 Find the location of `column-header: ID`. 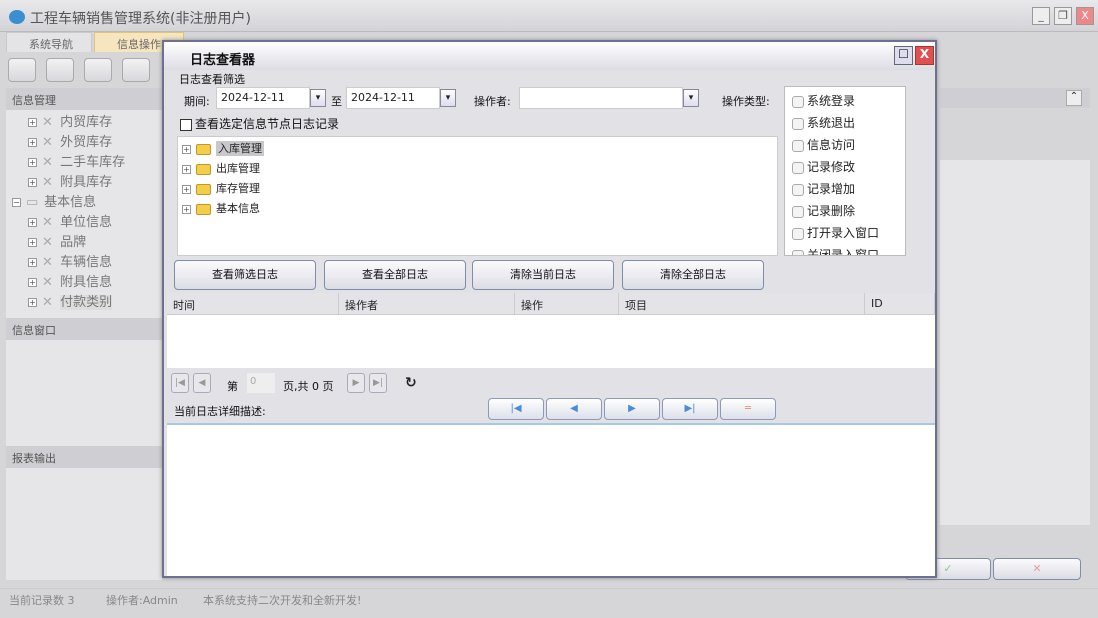

column-header: ID is located at coordinates (900, 304).